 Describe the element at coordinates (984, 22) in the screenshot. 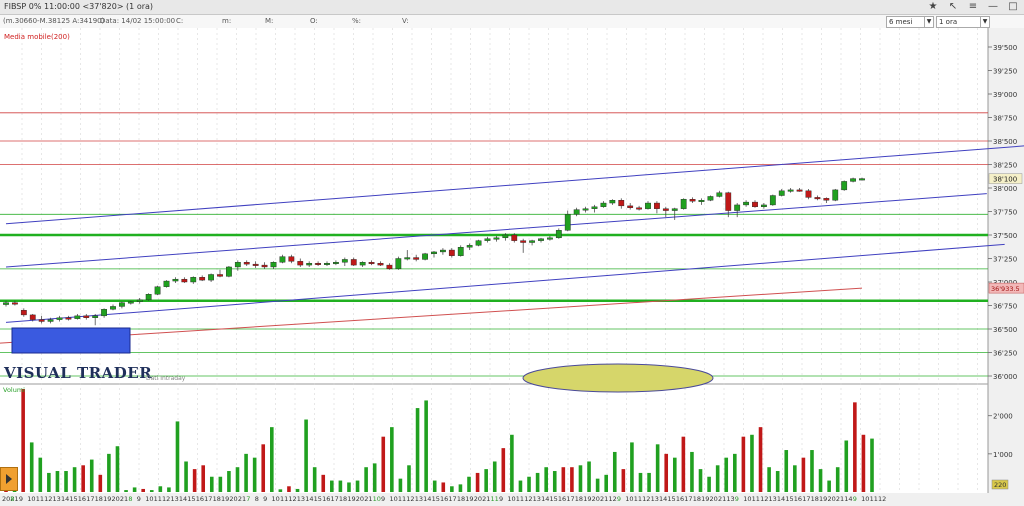

I see `chevron-down-icon: ▼` at that location.